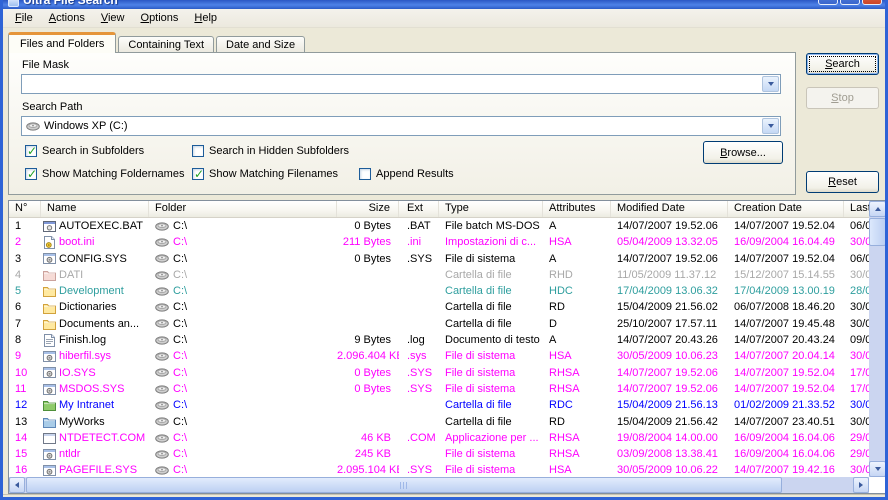  I want to click on vertical-scrollbar, so click(877, 339).